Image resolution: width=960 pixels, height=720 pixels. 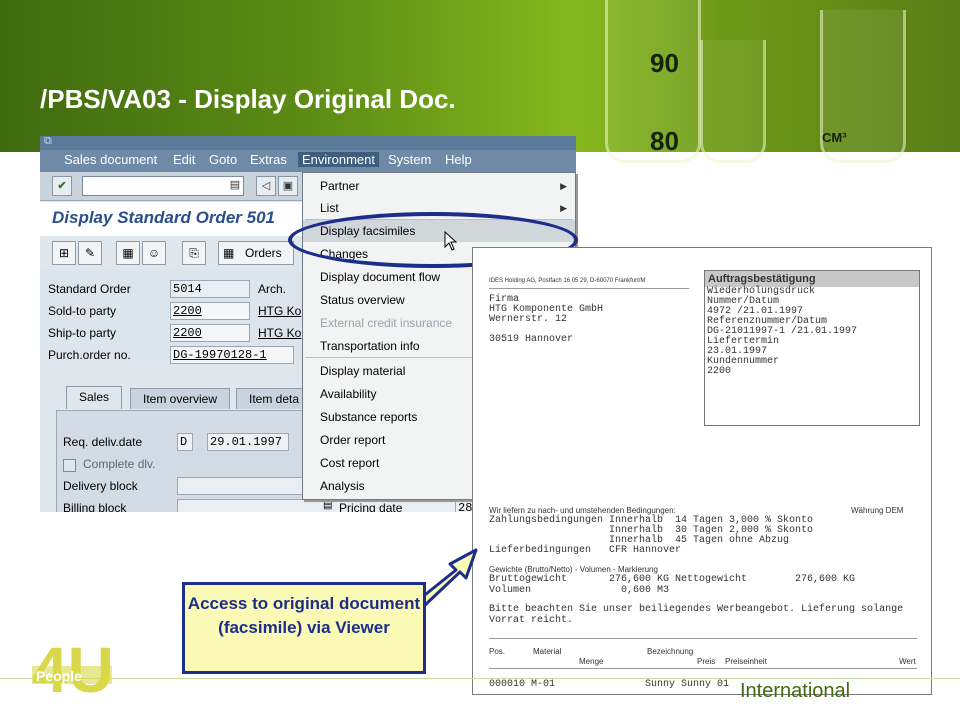 What do you see at coordinates (371, 506) in the screenshot?
I see `pricing-date-label: Pricing date` at bounding box center [371, 506].